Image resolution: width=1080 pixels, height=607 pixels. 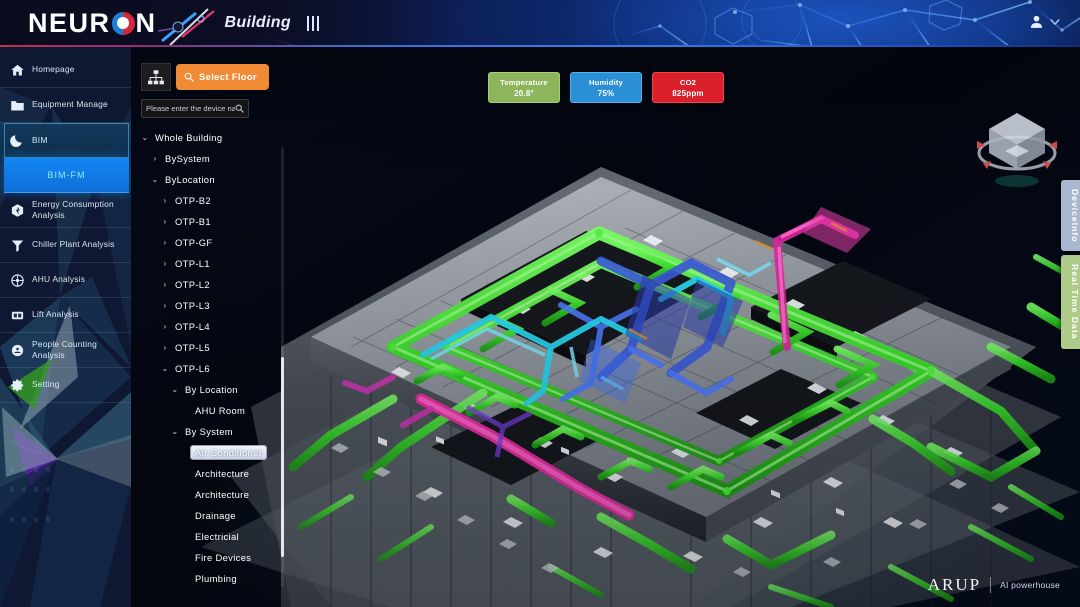 I want to click on tree-node: › OTP-L5, so click(x=212, y=347).